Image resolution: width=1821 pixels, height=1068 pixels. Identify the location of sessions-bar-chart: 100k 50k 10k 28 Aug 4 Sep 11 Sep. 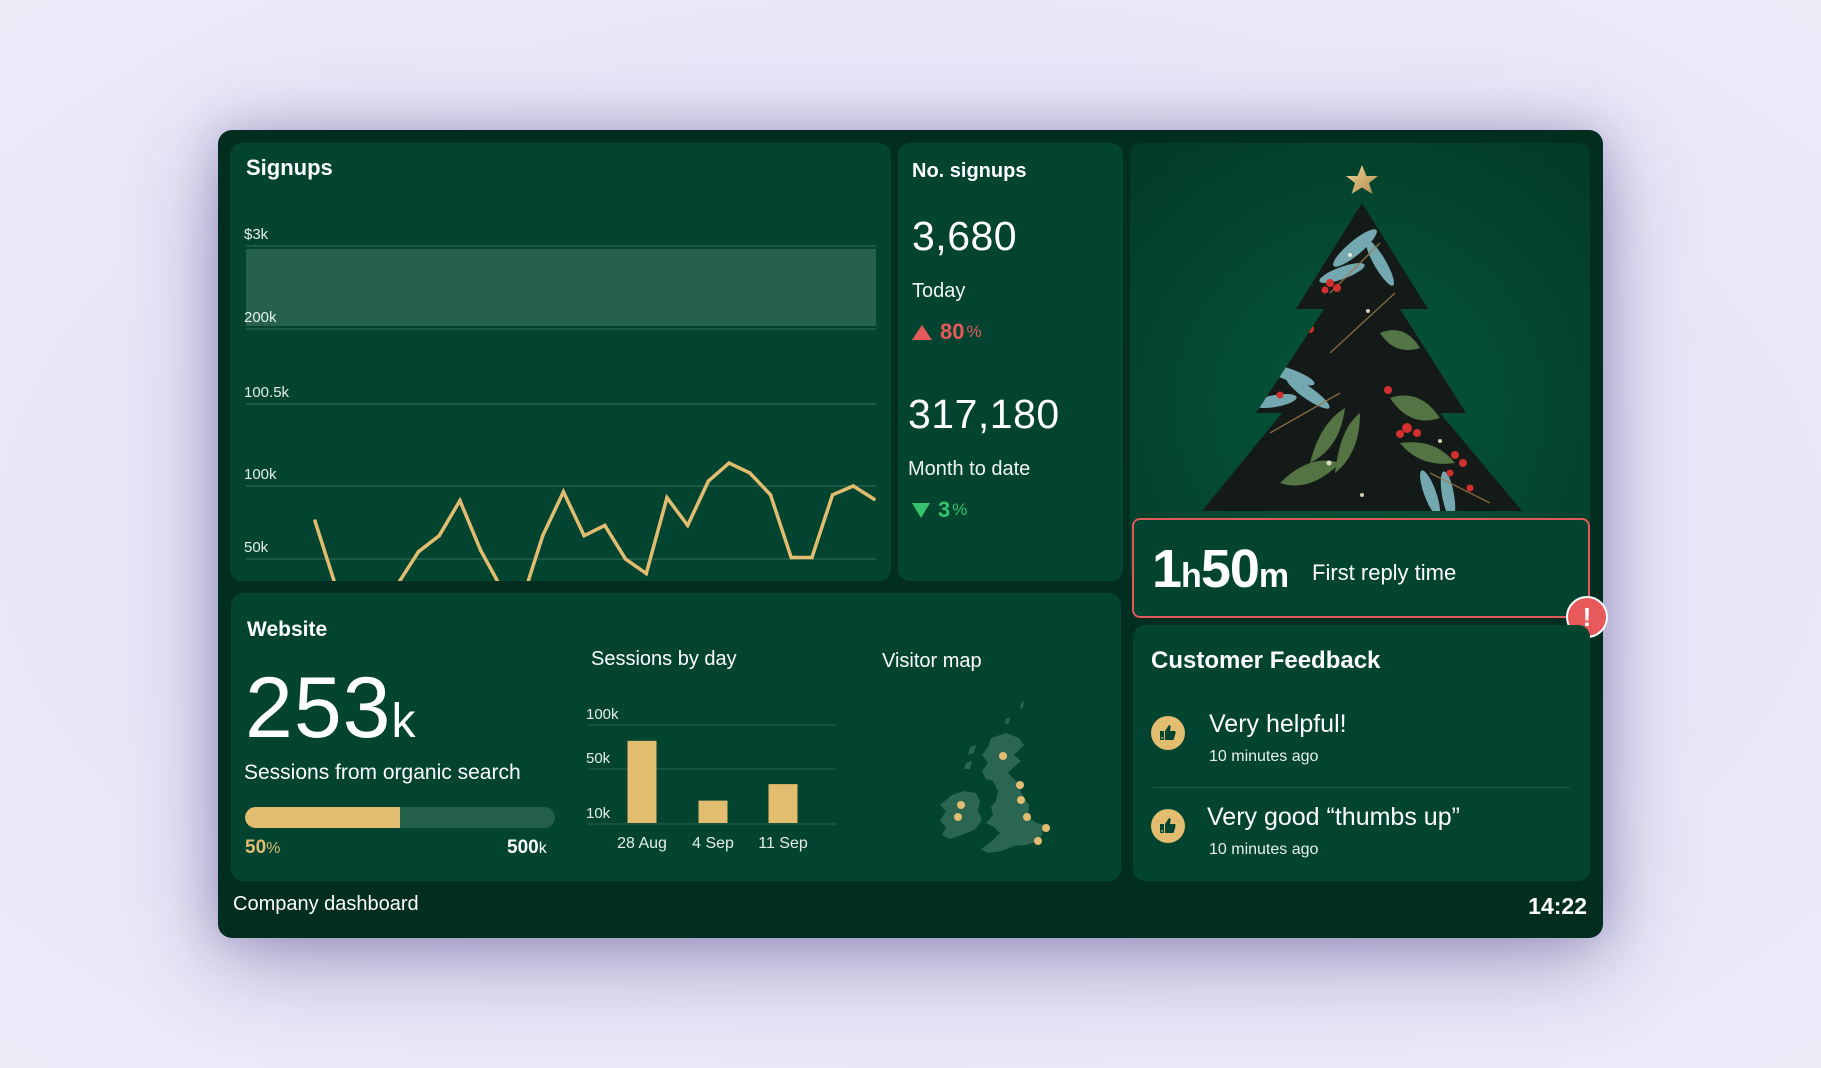
(711, 779).